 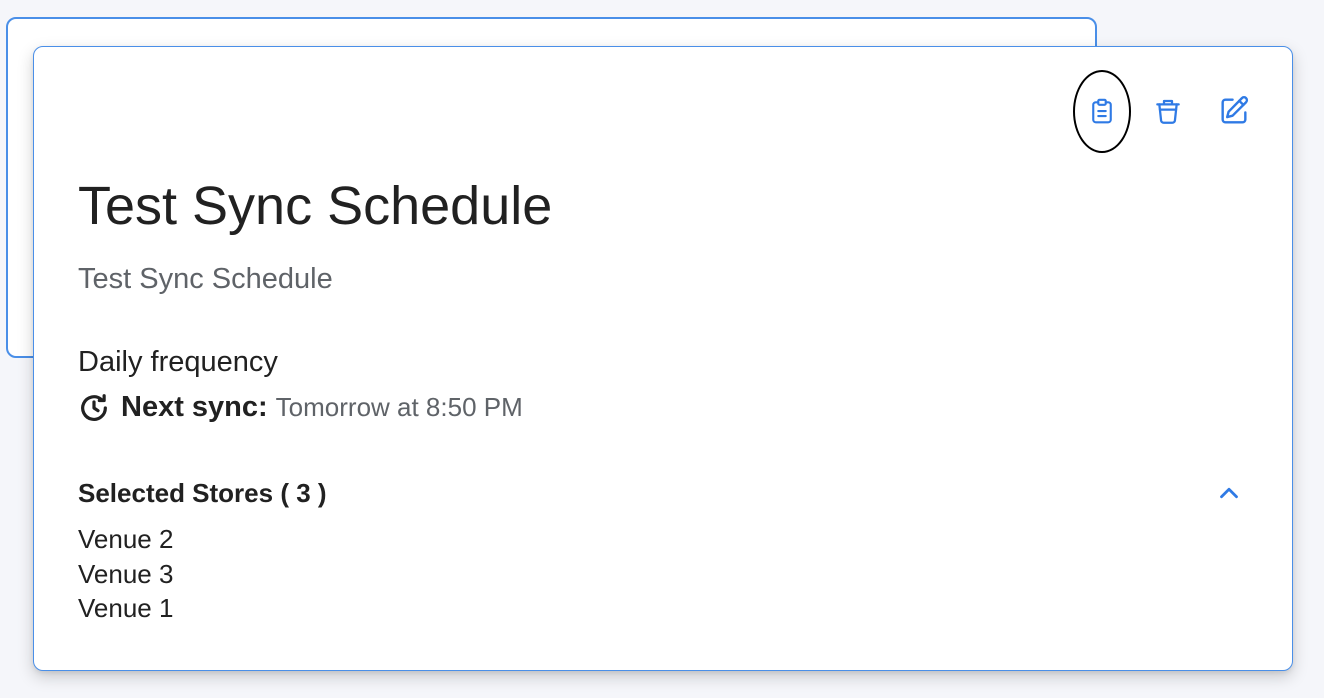 I want to click on next-sync-label: Next sync:, so click(x=194, y=407).